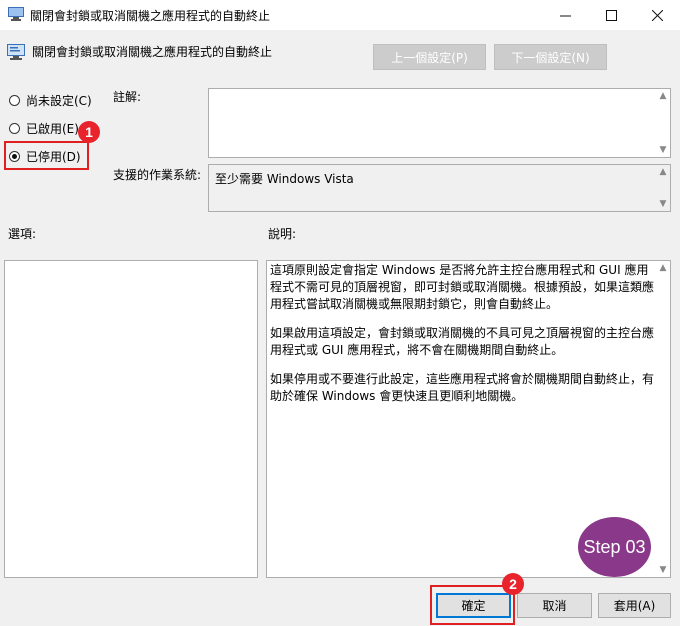  I want to click on minimize-icon, so click(565, 15).